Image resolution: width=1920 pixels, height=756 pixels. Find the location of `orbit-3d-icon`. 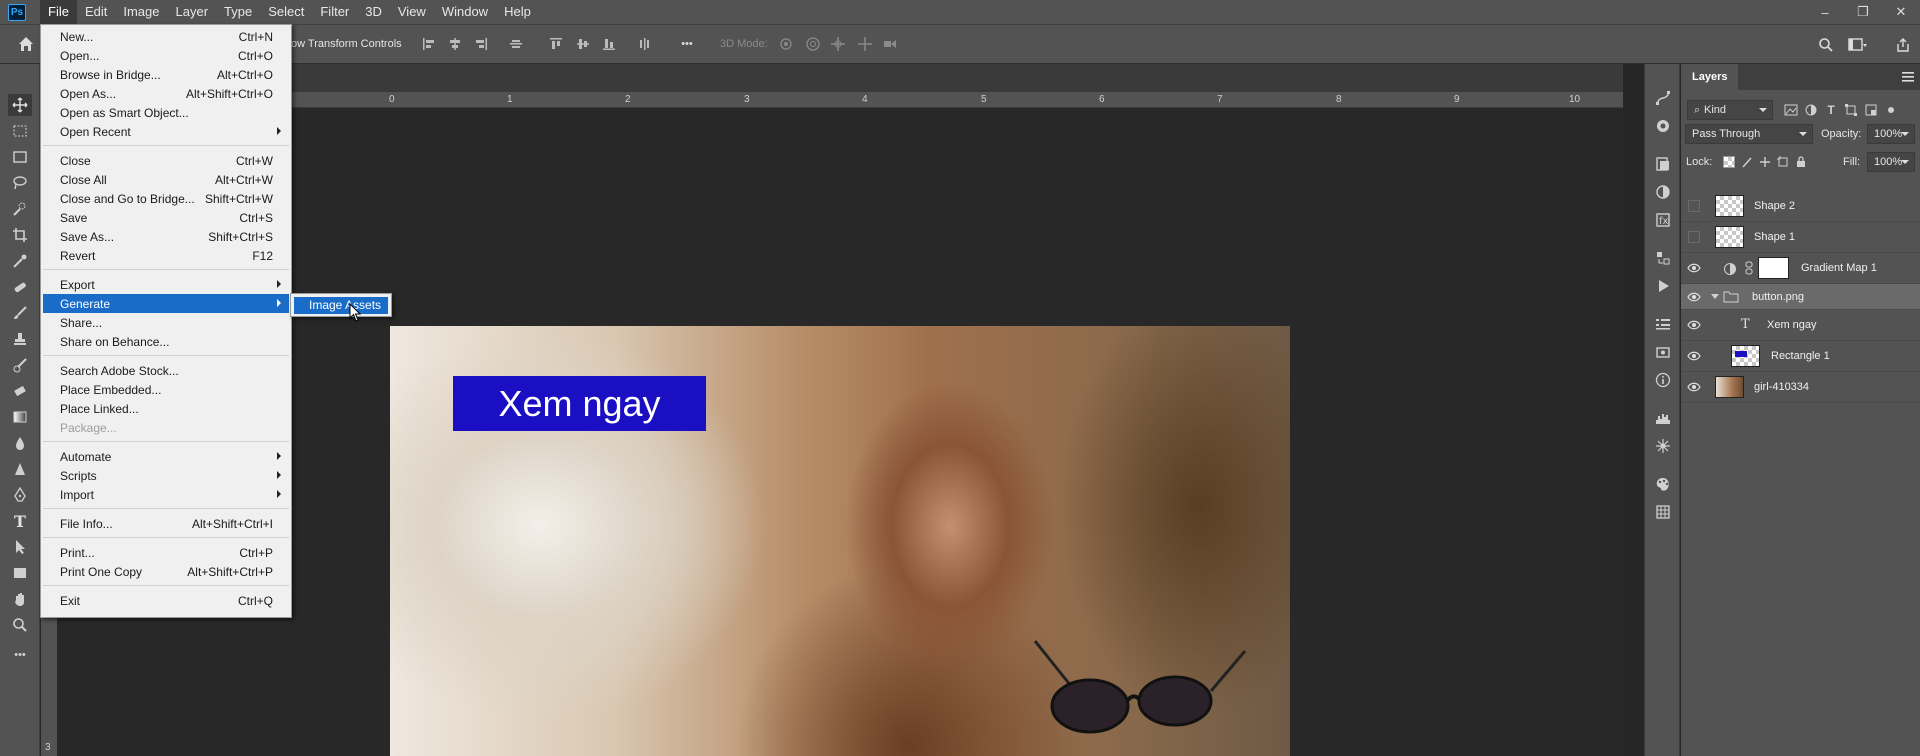

orbit-3d-icon is located at coordinates (786, 44).